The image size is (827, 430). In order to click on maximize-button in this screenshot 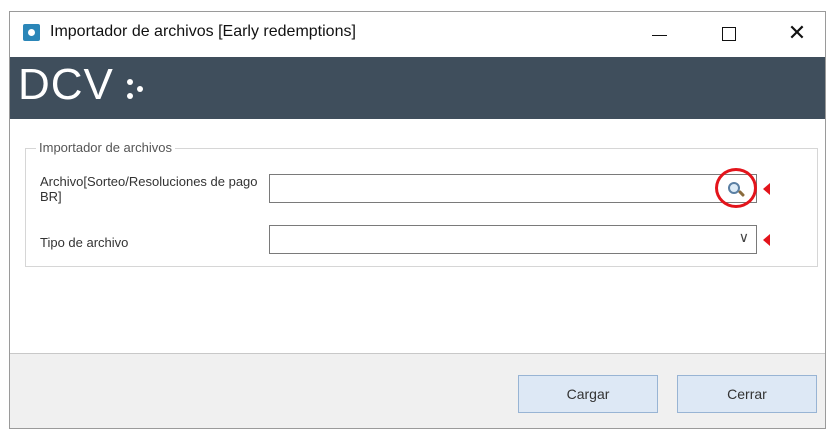, I will do `click(729, 34)`.